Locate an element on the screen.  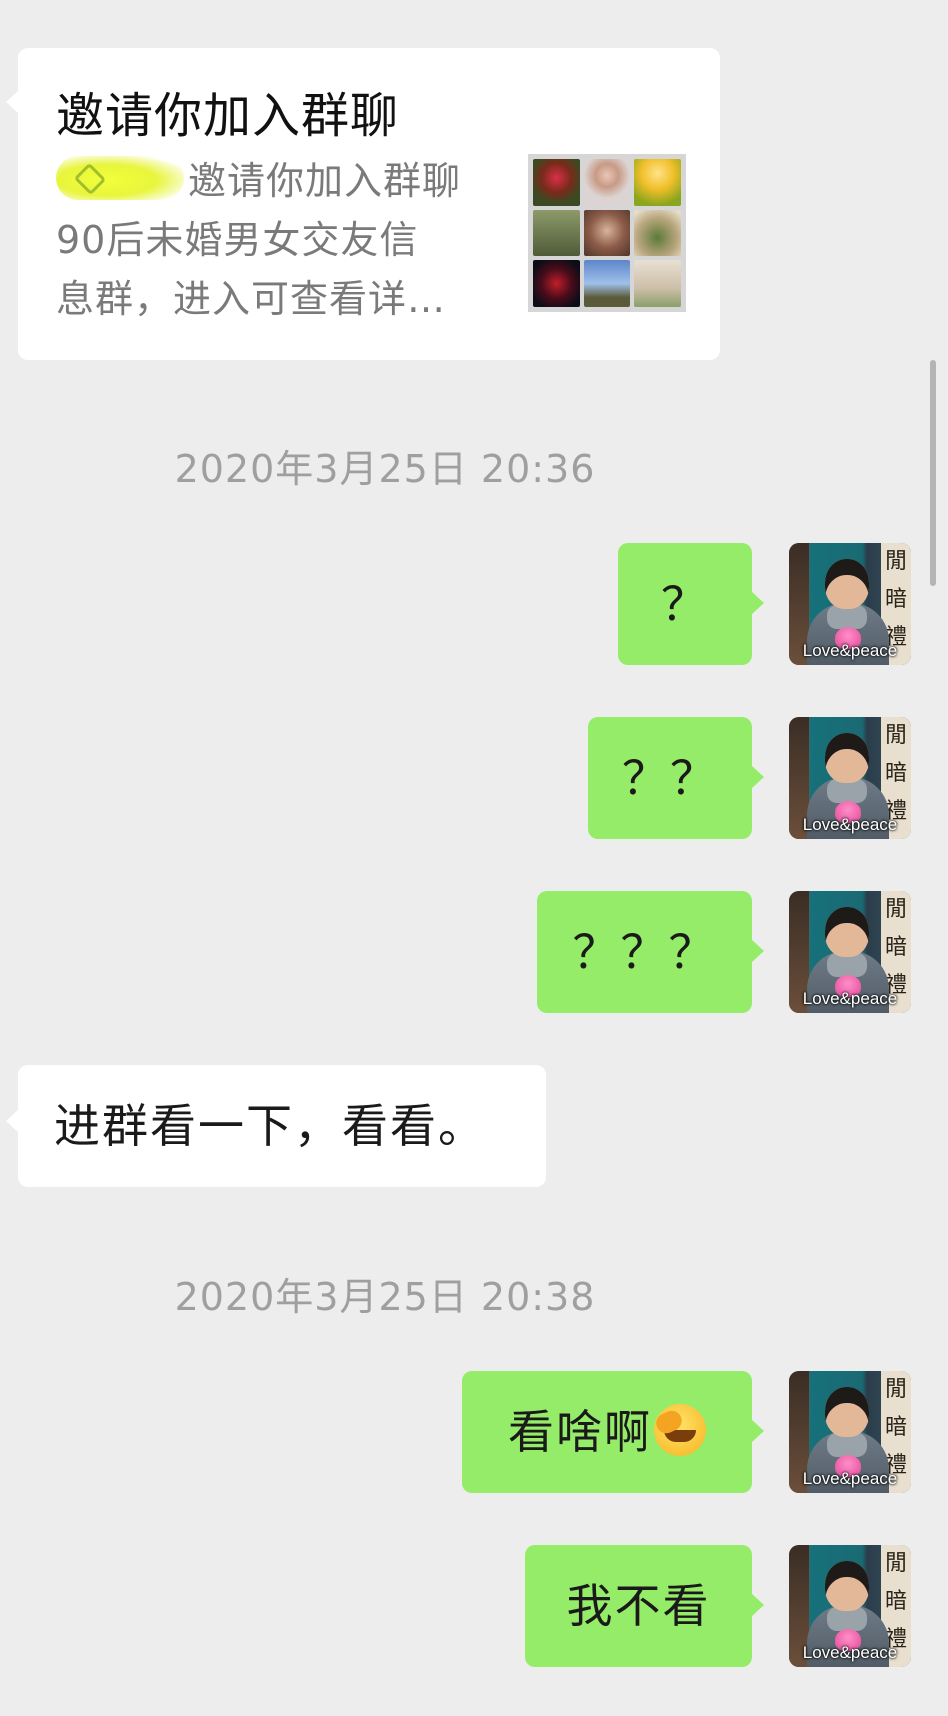
incoming-message-bubble: 进群看一下，看看。 is located at coordinates (276, 1126).